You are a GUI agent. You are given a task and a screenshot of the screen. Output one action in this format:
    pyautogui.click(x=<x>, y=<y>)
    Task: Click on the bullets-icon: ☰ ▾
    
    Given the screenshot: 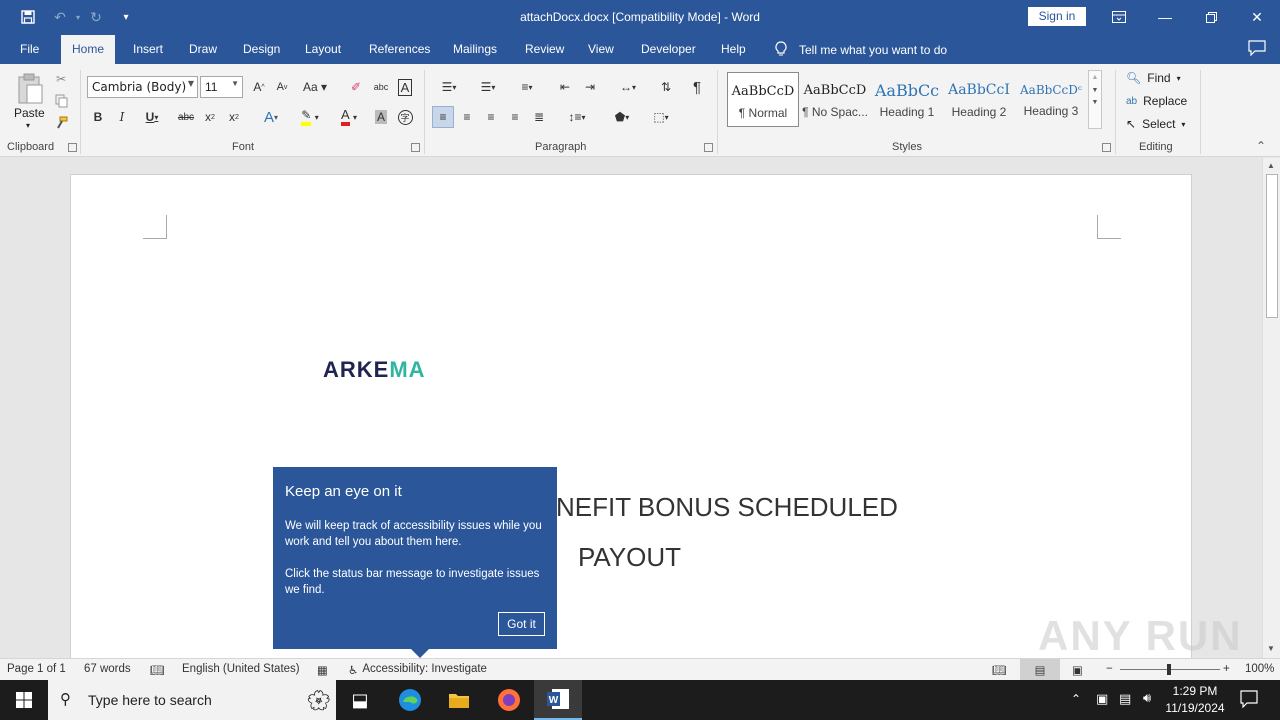 What is the action you would take?
    pyautogui.click(x=449, y=87)
    